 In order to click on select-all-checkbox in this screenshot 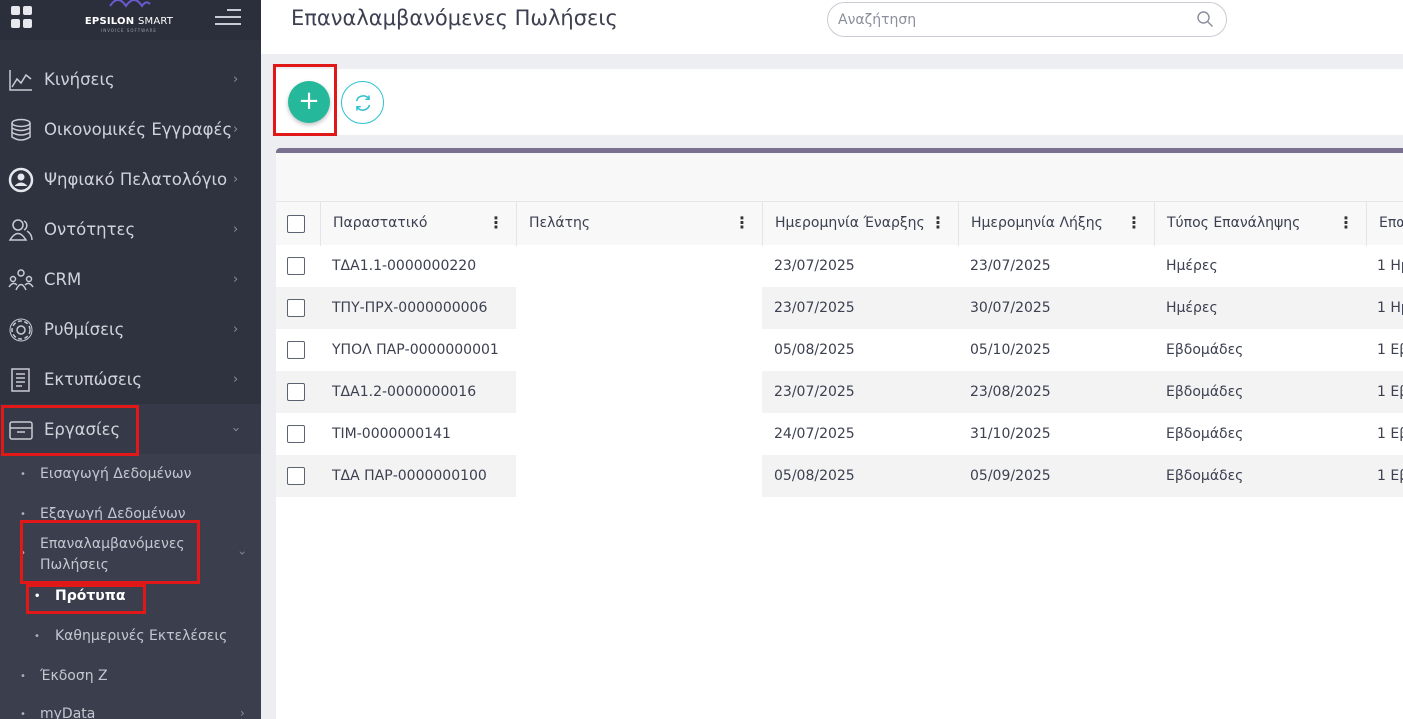, I will do `click(296, 224)`.